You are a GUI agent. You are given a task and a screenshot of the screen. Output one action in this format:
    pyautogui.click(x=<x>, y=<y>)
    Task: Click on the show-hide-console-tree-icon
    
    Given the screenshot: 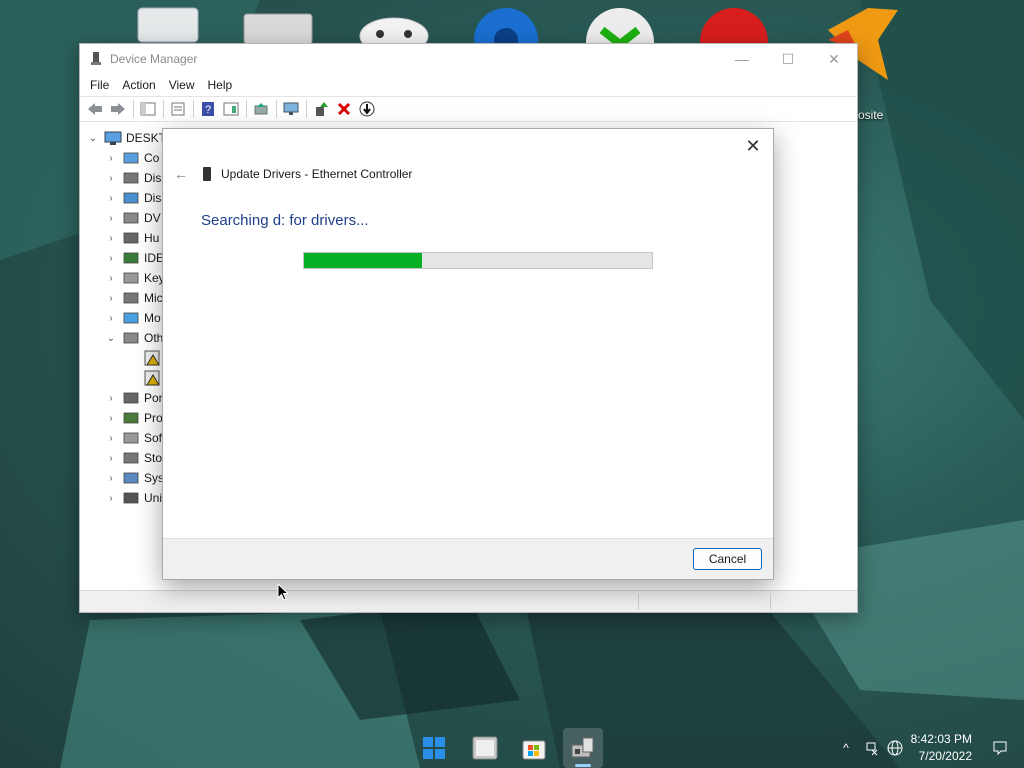 What is the action you would take?
    pyautogui.click(x=148, y=109)
    